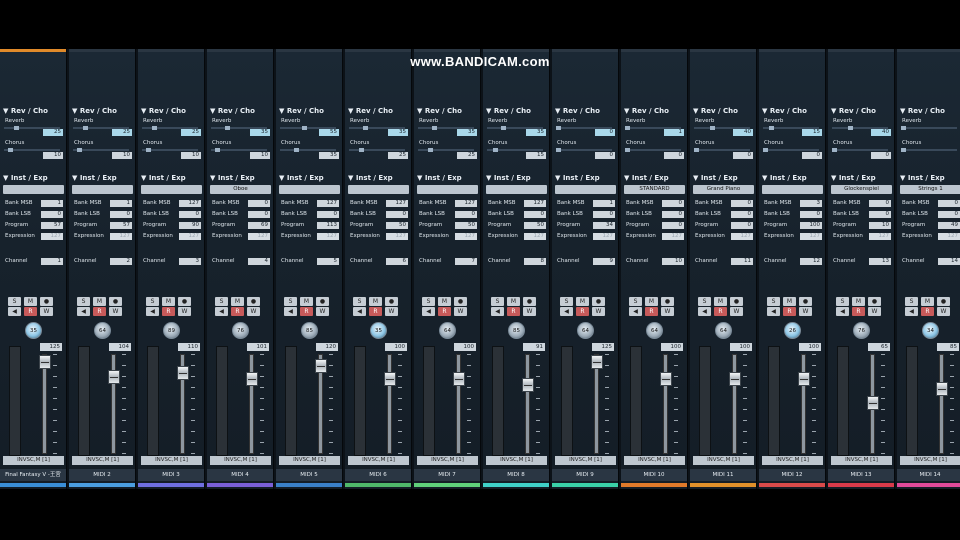 Image resolution: width=960 pixels, height=540 pixels. I want to click on volume-value: 104, so click(120, 347).